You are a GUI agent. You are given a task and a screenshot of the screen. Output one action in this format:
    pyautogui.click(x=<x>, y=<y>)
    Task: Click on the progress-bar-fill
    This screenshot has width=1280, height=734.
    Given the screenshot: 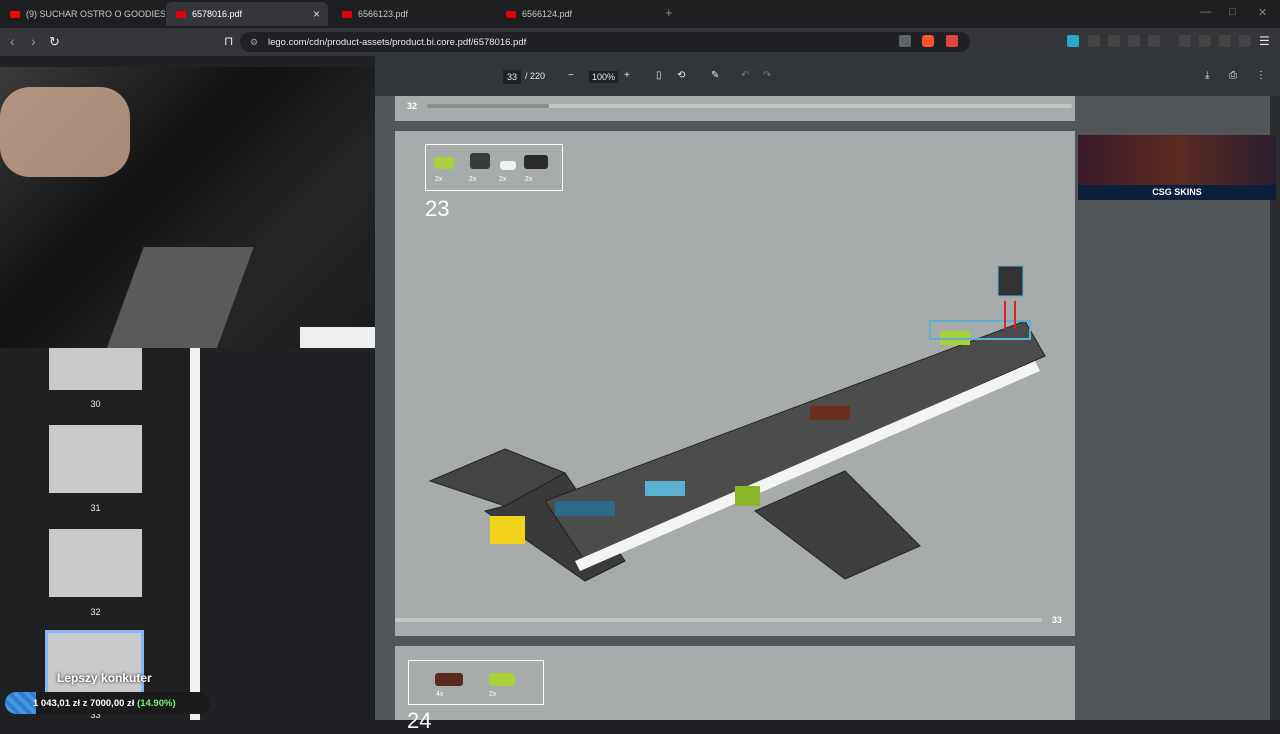 What is the action you would take?
    pyautogui.click(x=488, y=106)
    